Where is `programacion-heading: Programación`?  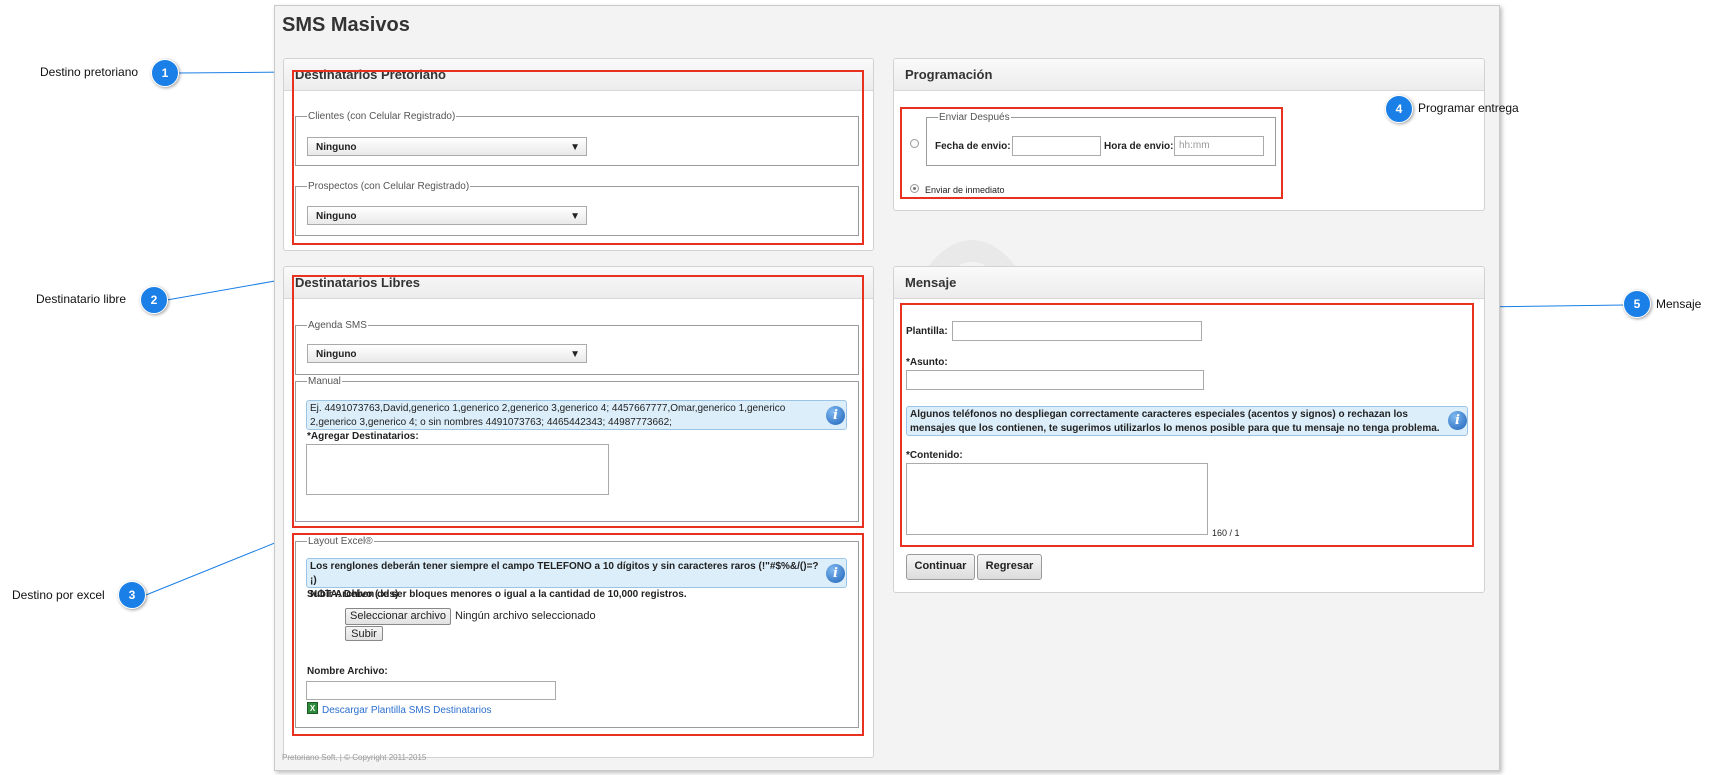
programacion-heading: Programación is located at coordinates (1189, 75).